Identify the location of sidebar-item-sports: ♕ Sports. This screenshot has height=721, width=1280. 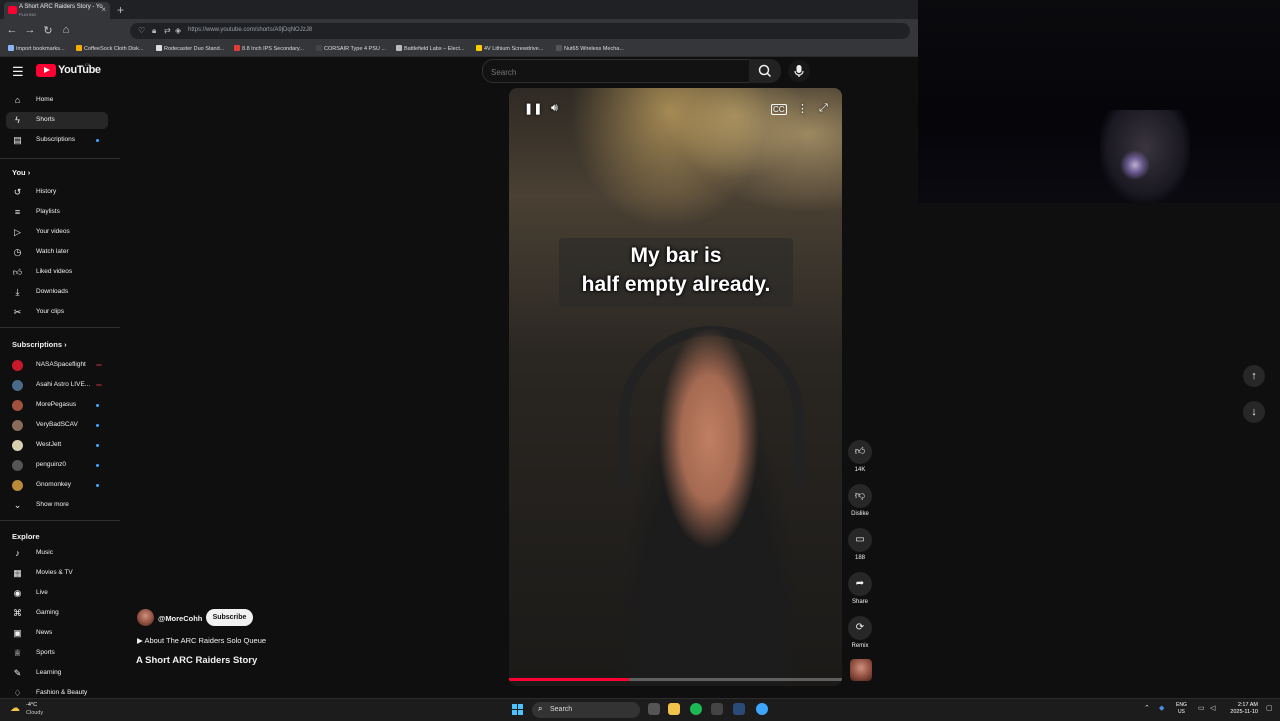
(57, 653).